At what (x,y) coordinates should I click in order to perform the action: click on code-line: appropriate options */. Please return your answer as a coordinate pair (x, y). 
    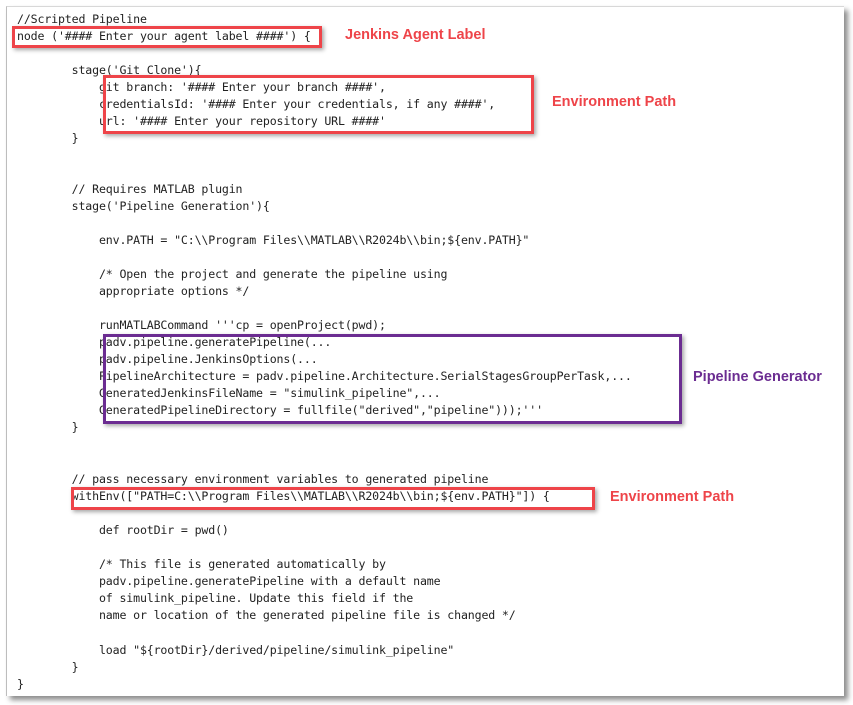
    Looking at the image, I should click on (133, 291).